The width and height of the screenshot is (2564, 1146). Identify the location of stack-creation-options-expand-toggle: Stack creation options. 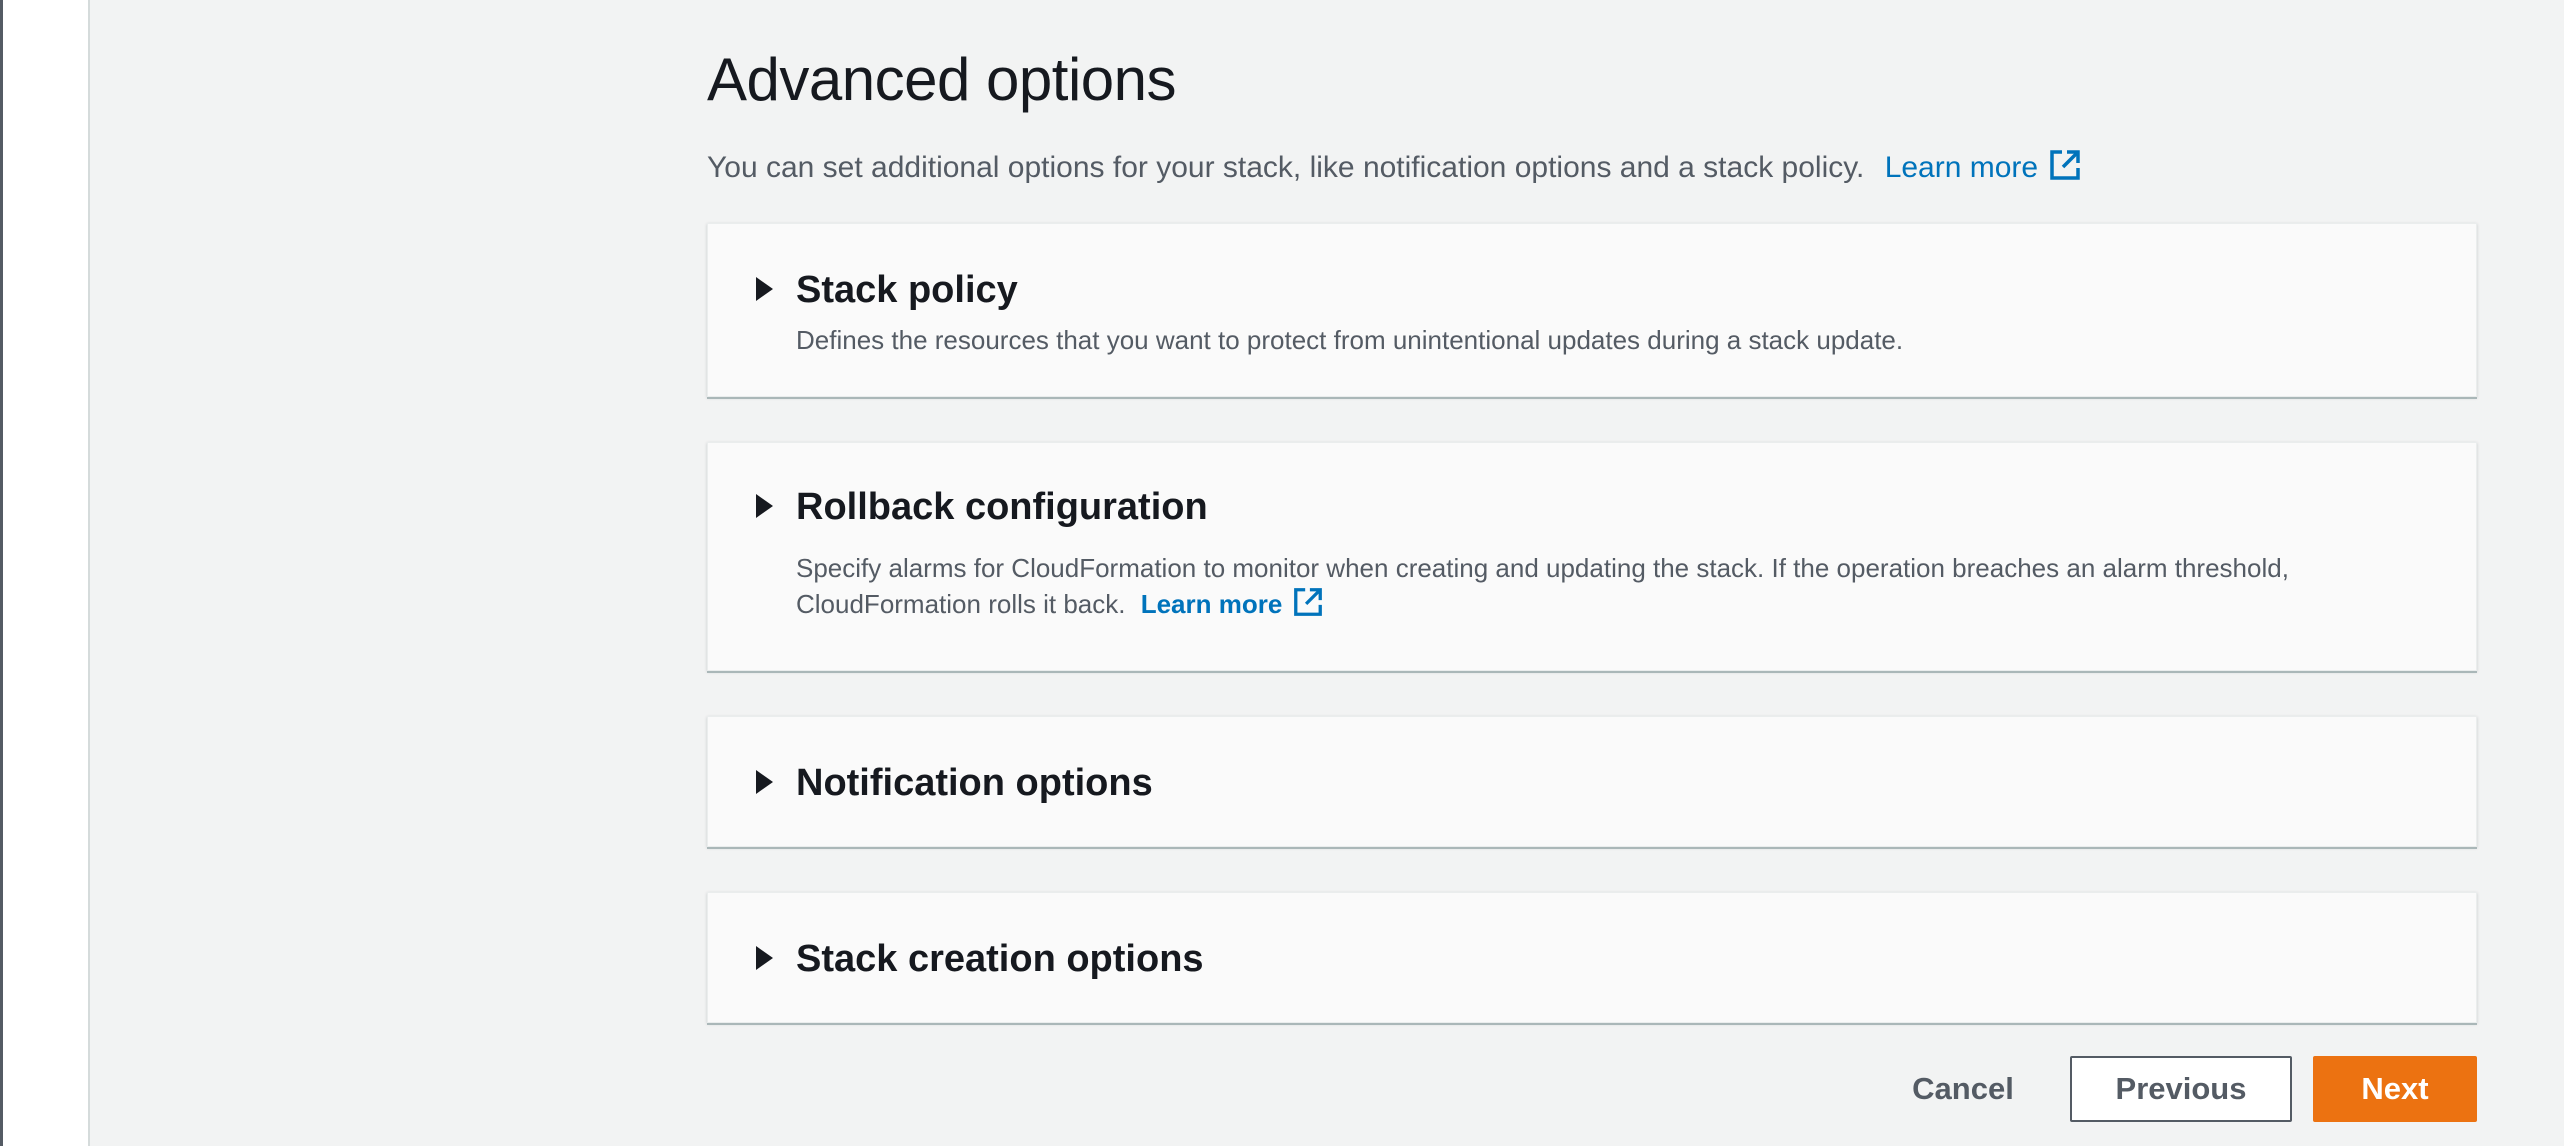
(1592, 958).